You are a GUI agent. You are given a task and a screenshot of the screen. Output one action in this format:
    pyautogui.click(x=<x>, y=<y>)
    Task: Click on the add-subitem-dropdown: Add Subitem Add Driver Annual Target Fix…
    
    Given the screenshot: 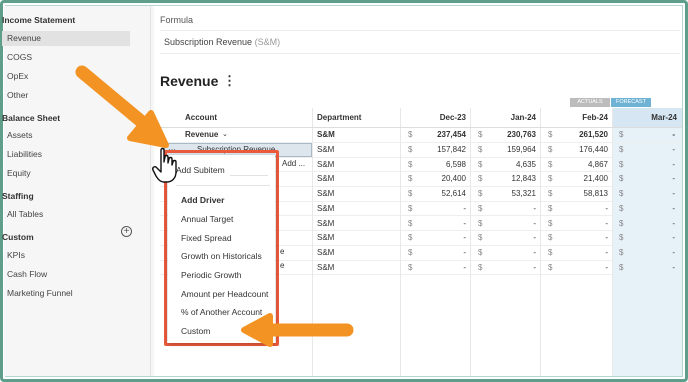 What is the action you would take?
    pyautogui.click(x=221, y=249)
    